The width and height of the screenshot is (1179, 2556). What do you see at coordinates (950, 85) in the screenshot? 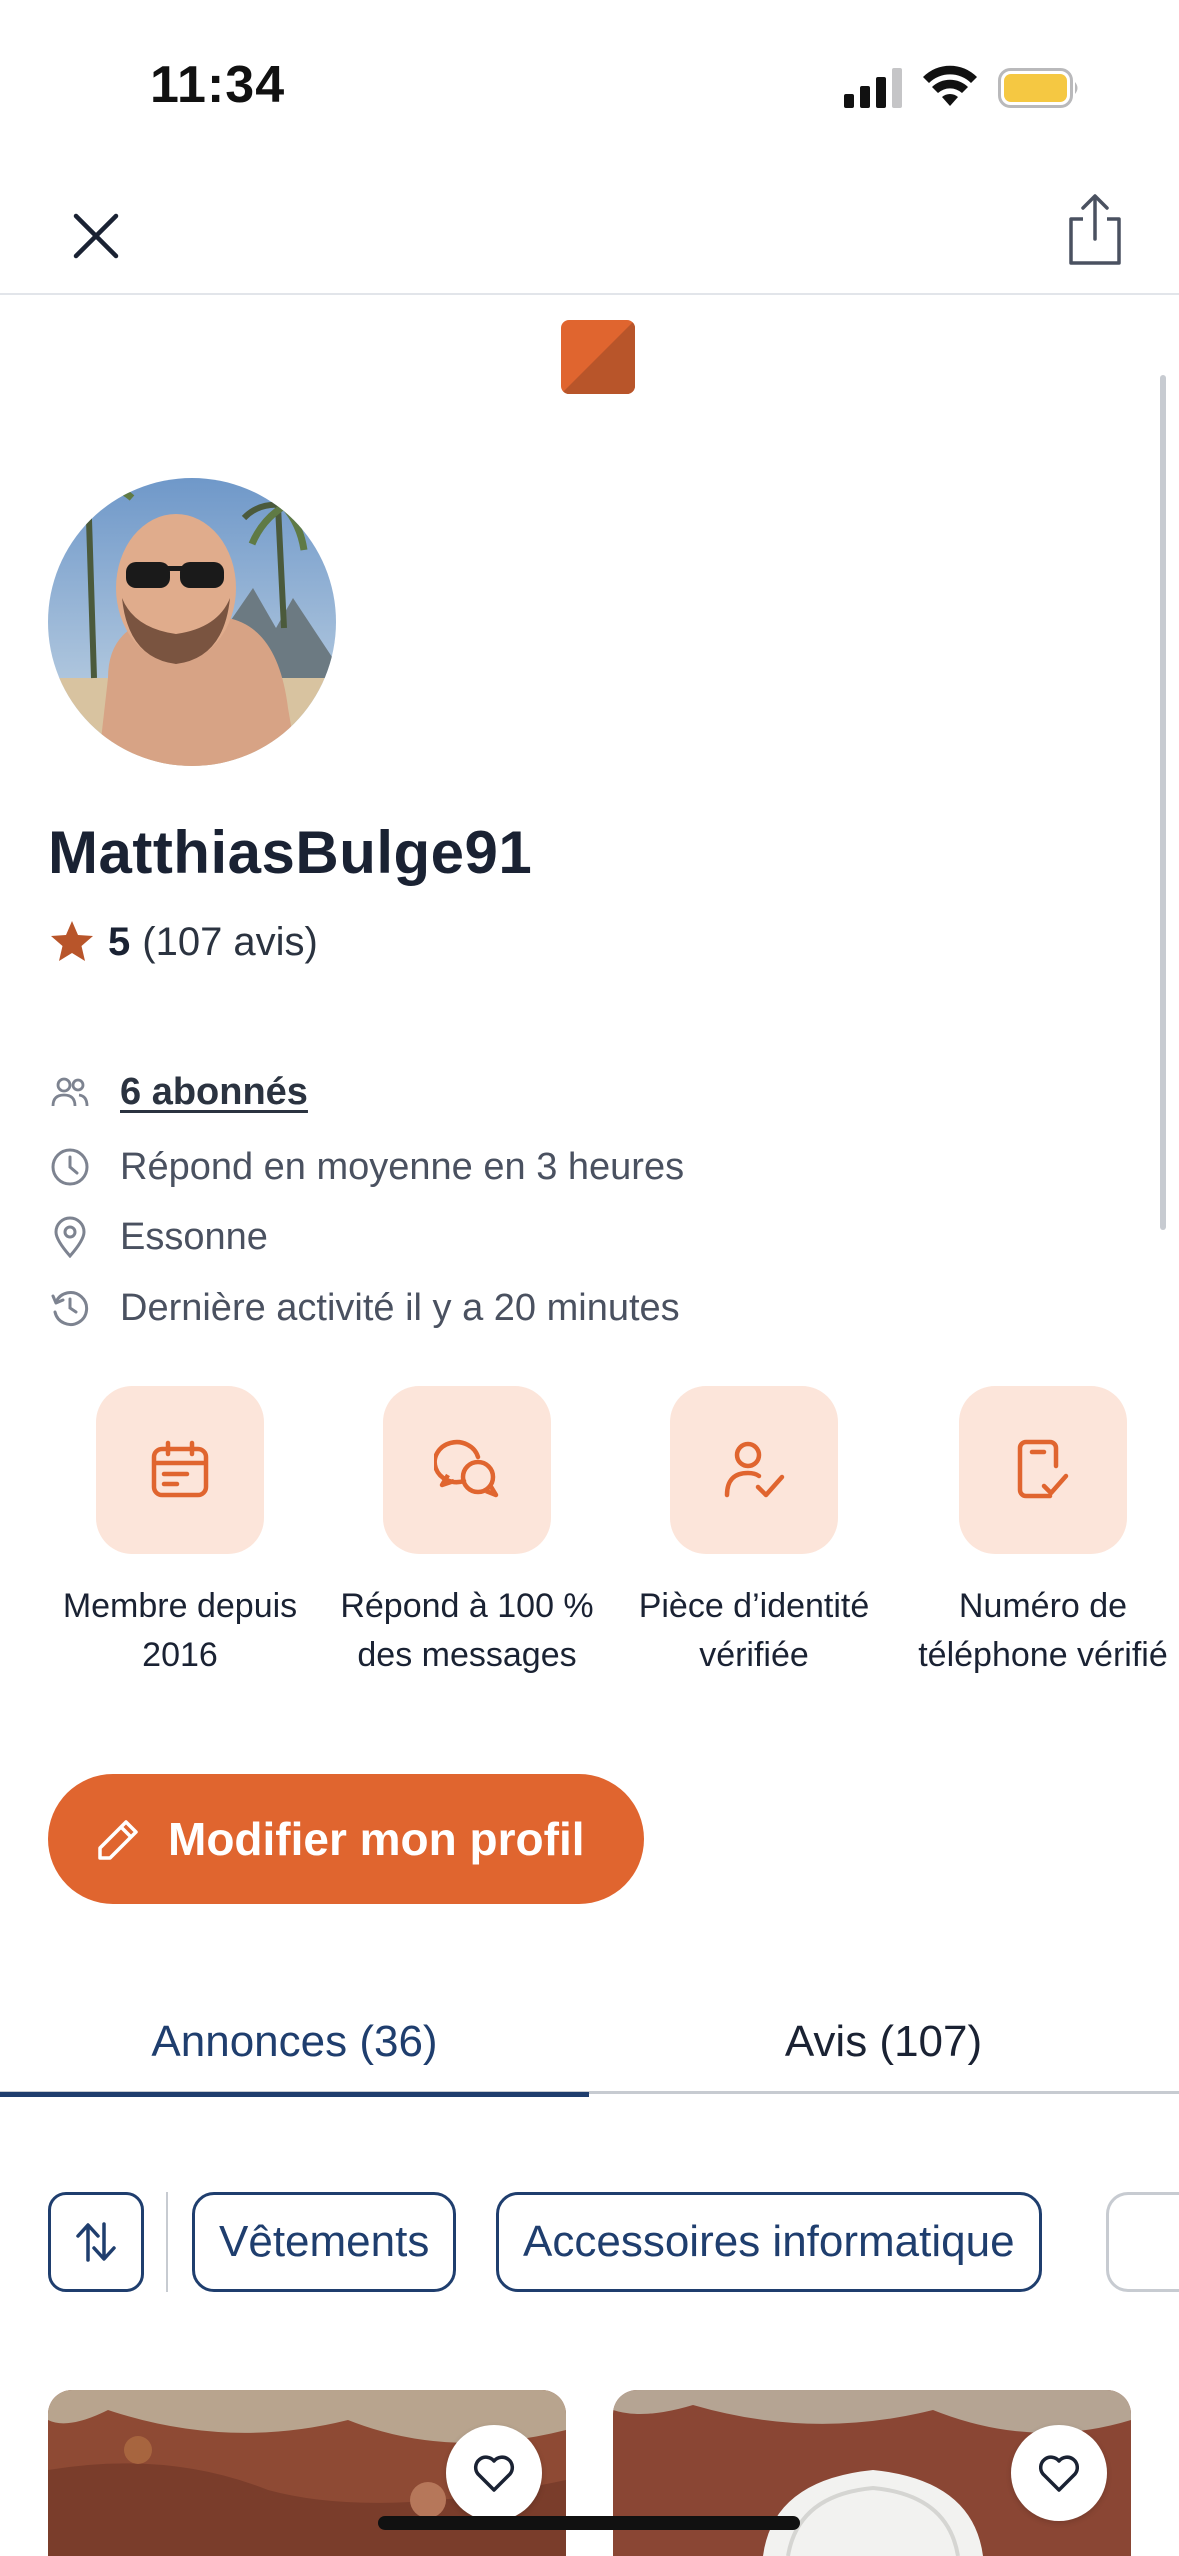
I see `wifi-icon` at bounding box center [950, 85].